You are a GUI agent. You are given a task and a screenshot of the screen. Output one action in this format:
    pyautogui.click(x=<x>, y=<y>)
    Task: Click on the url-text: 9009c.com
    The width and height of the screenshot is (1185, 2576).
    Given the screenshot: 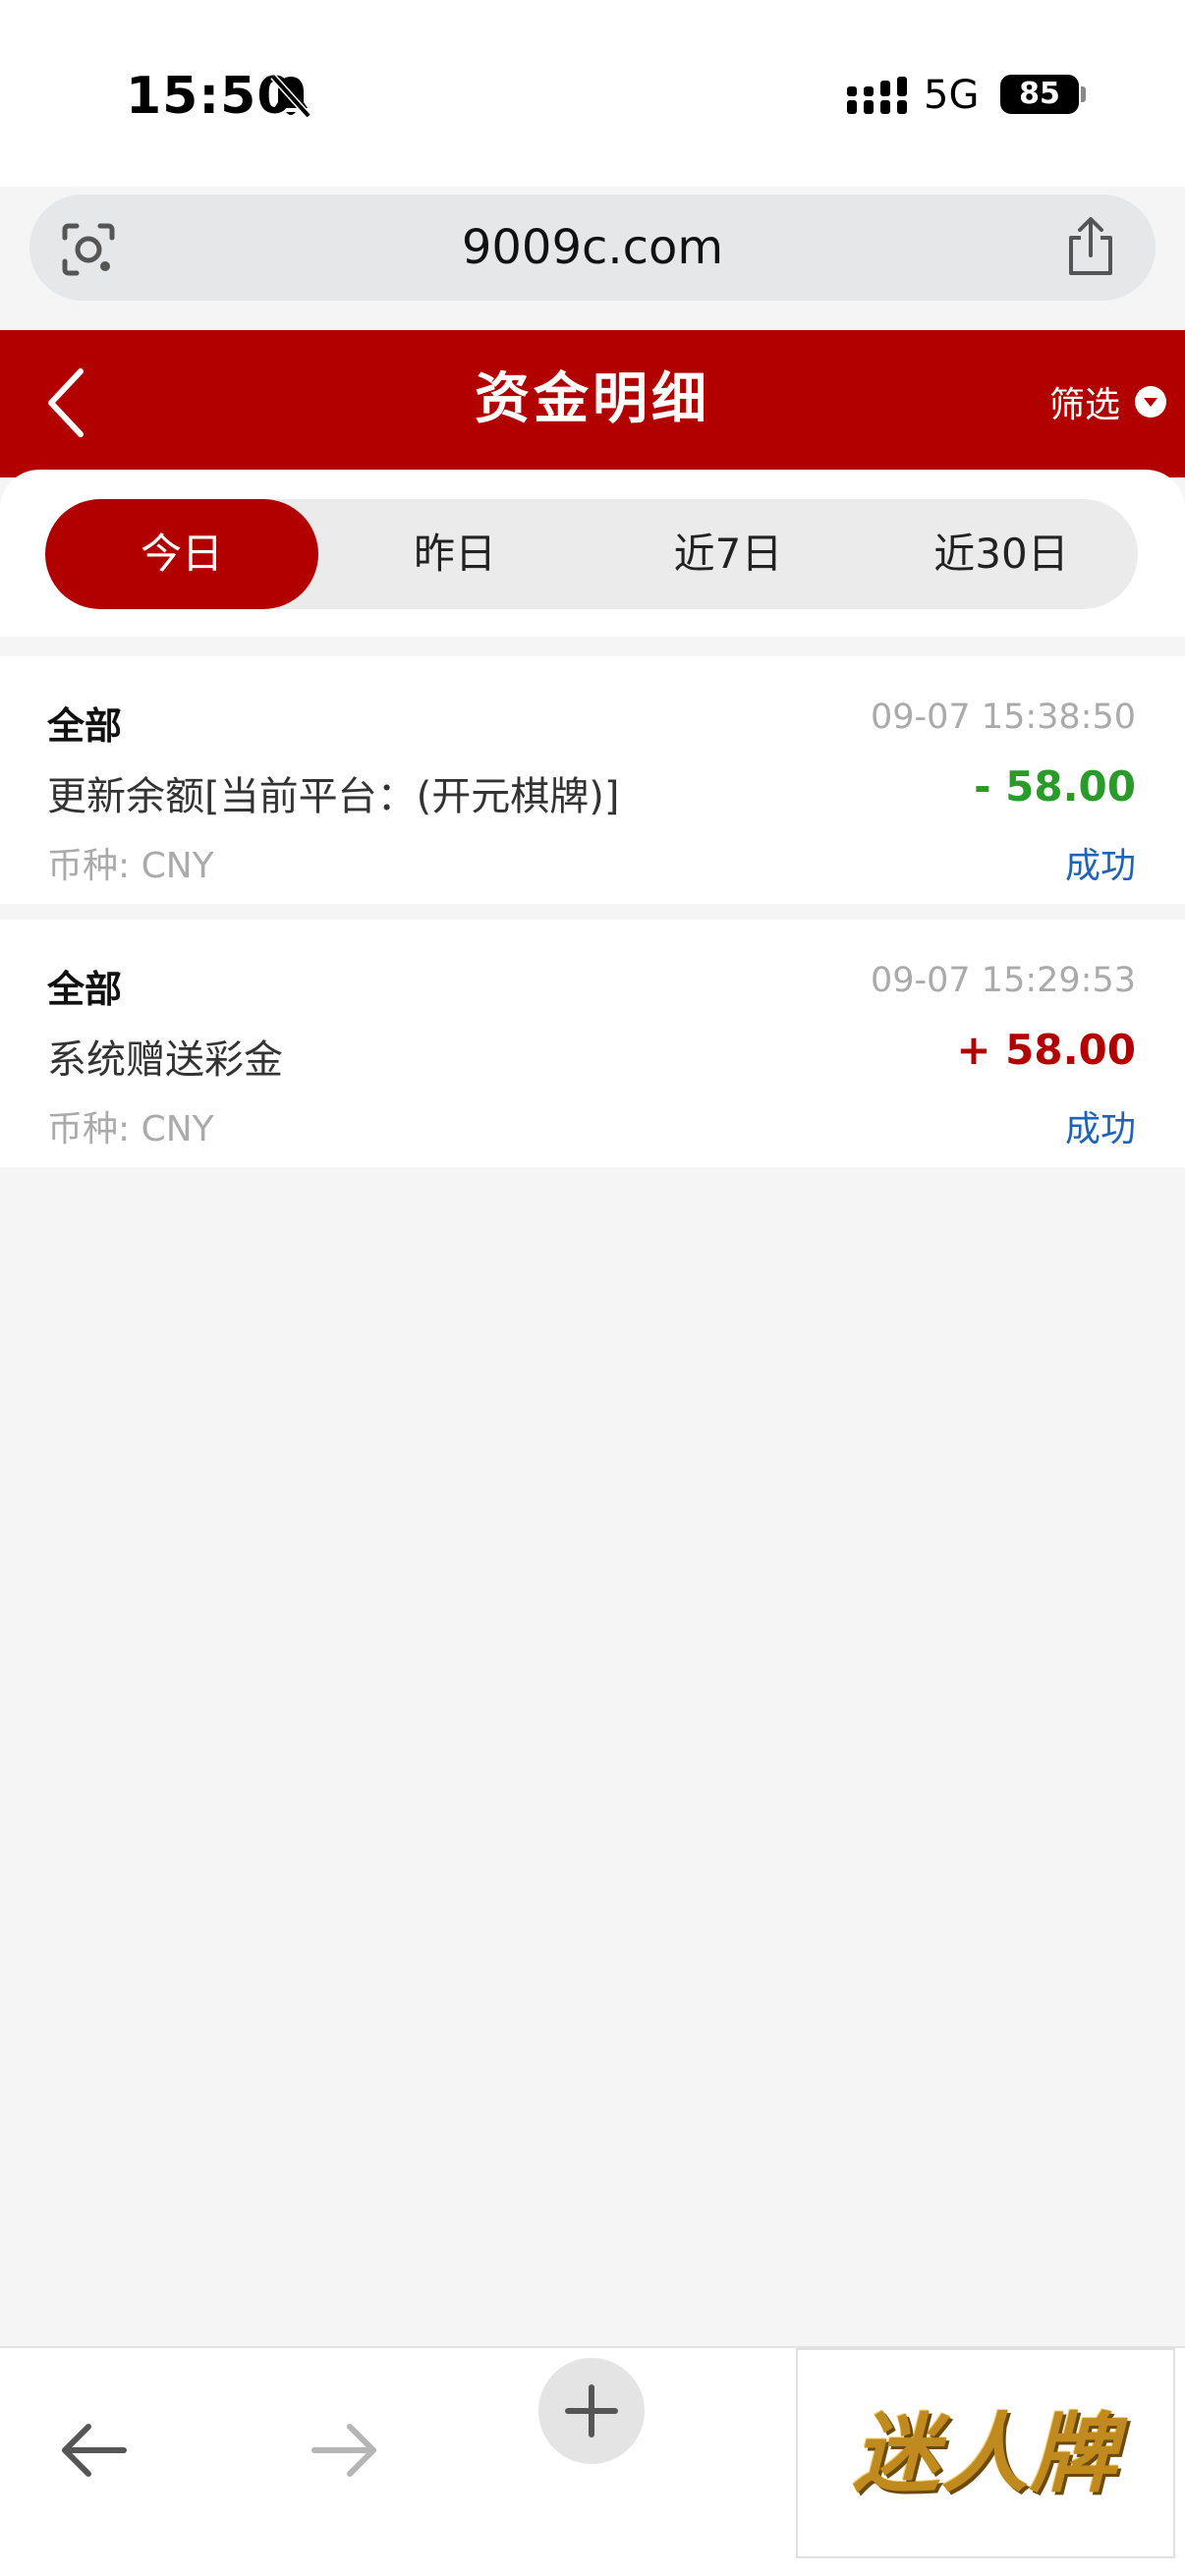 What is the action you would take?
    pyautogui.click(x=592, y=248)
    